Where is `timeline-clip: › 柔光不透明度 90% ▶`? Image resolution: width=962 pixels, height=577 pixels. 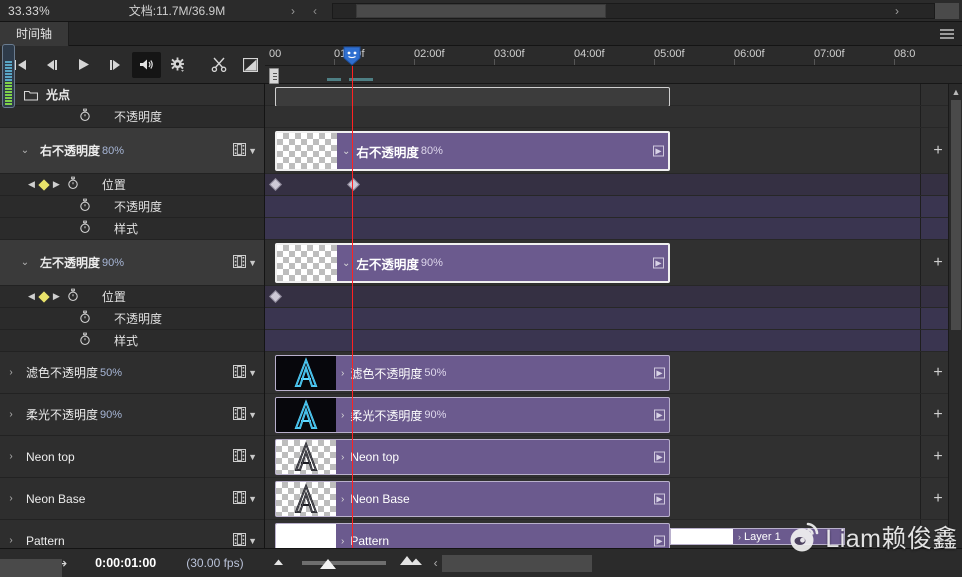
timeline-clip: › 柔光不透明度 90% ▶ is located at coordinates (472, 415).